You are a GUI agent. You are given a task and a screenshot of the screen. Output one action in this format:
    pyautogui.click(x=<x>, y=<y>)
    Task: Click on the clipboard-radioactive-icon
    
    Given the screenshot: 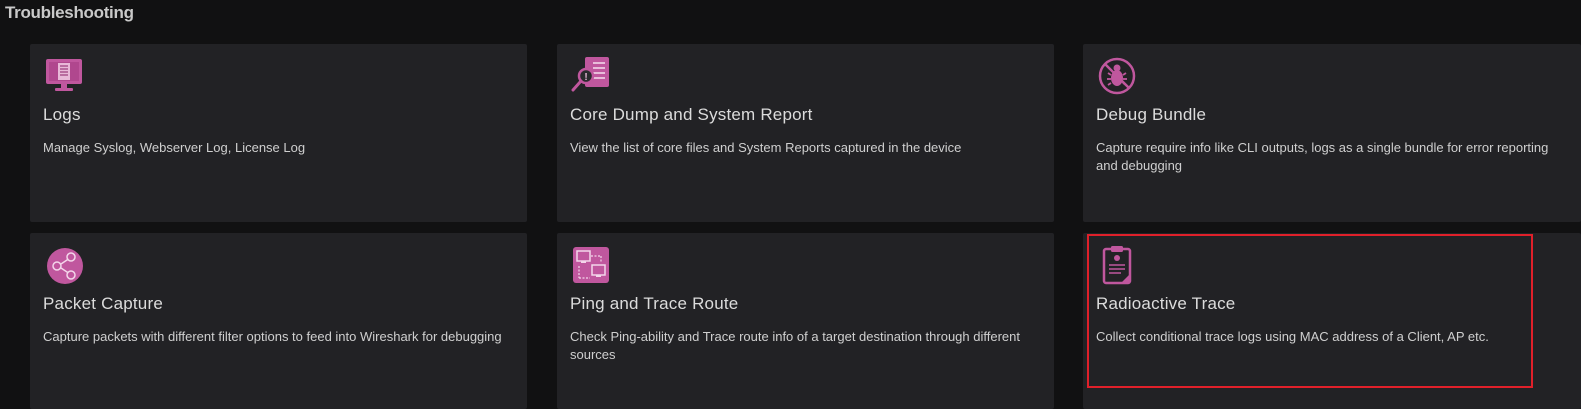 What is the action you would take?
    pyautogui.click(x=1117, y=265)
    